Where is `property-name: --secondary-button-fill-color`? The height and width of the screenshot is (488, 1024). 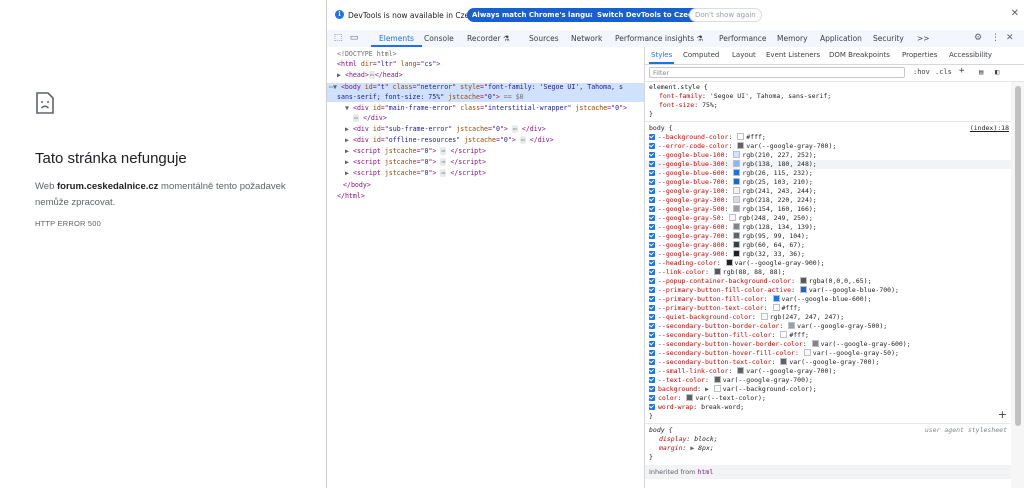 property-name: --secondary-button-fill-color is located at coordinates (715, 335).